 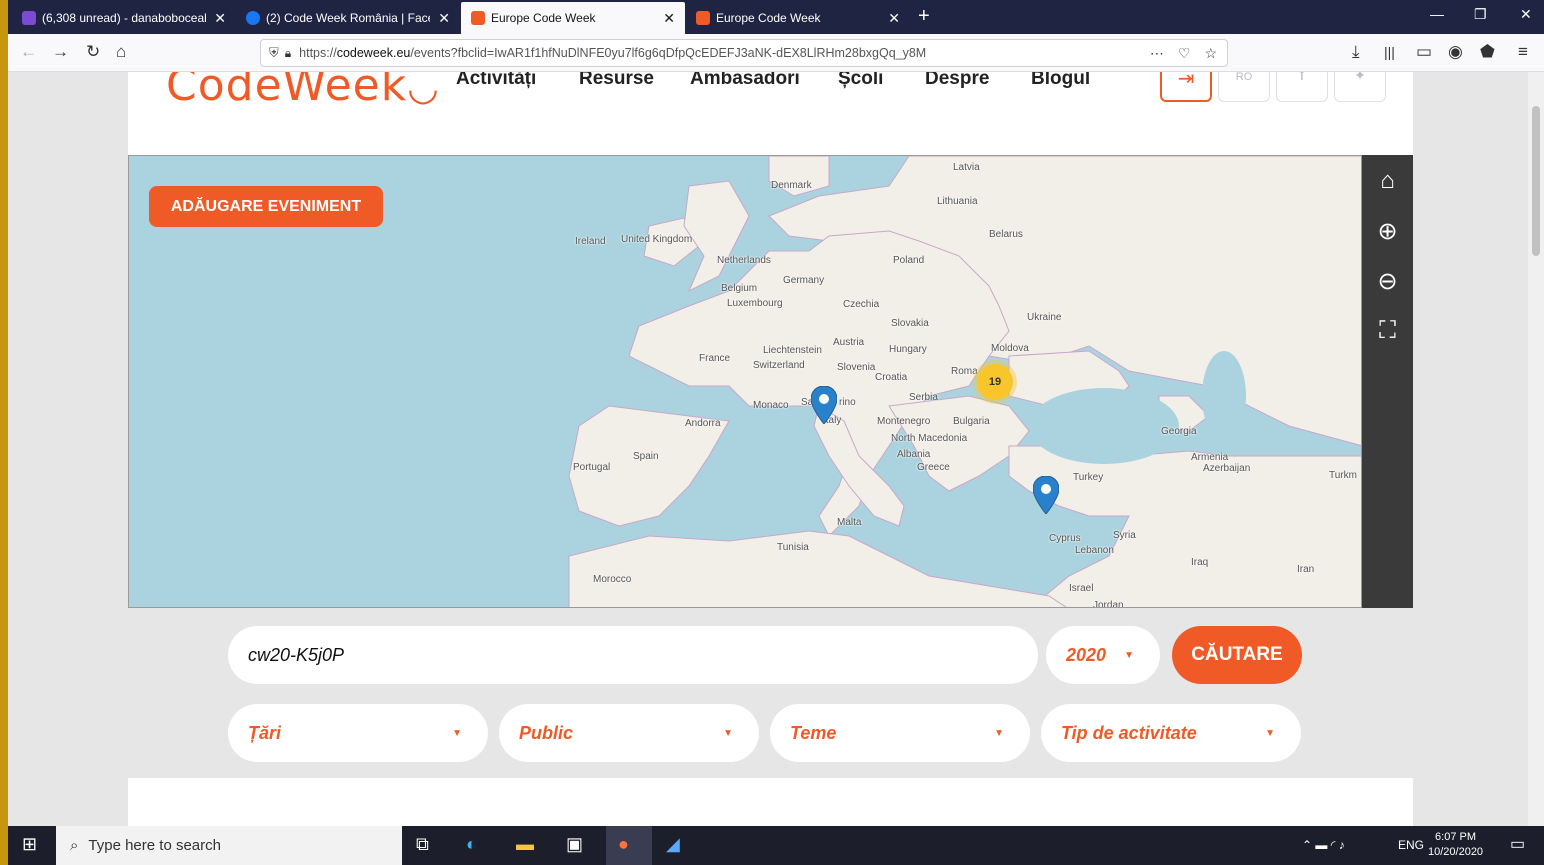 I want to click on edge-icon: ◐, so click(x=471, y=844).